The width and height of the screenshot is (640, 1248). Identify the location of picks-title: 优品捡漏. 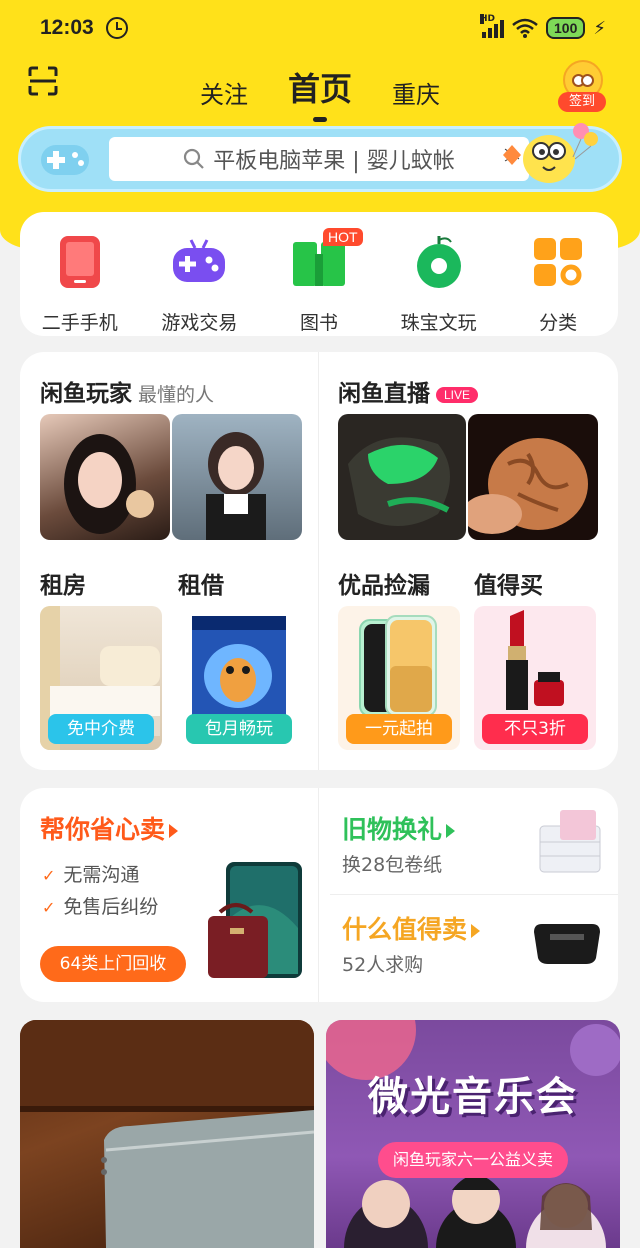
(384, 583).